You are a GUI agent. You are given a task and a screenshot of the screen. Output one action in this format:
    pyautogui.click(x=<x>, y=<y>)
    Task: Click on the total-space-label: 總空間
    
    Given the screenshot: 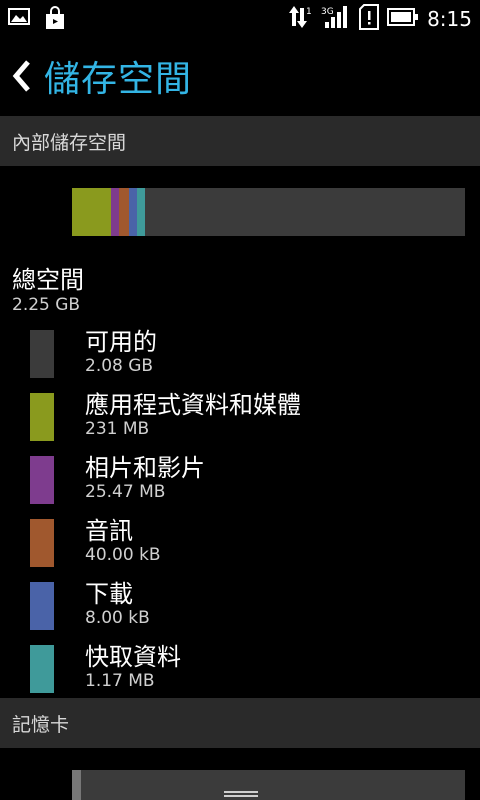 What is the action you would take?
    pyautogui.click(x=48, y=280)
    